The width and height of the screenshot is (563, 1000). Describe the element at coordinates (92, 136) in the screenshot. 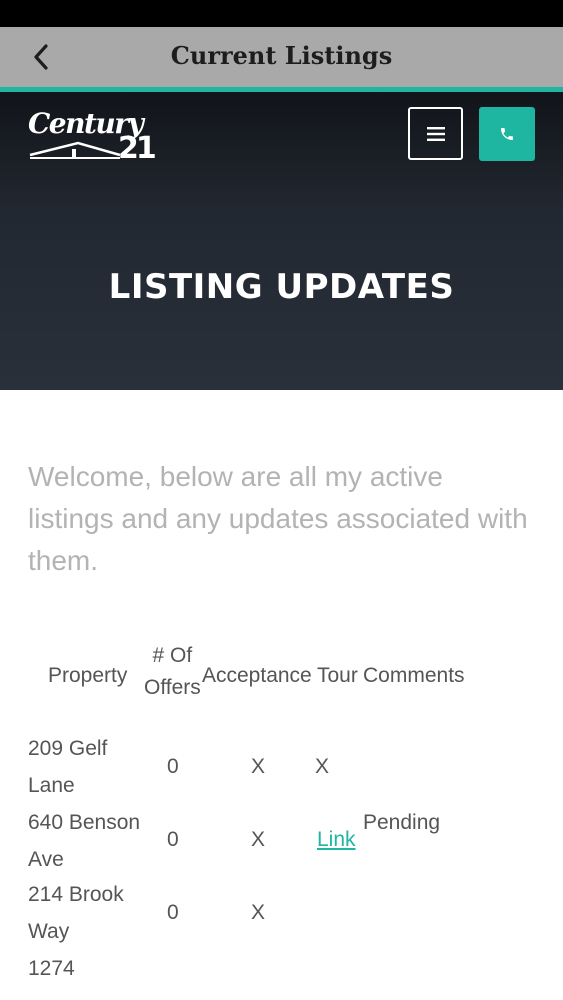

I see `century21-logo: Century 21` at that location.